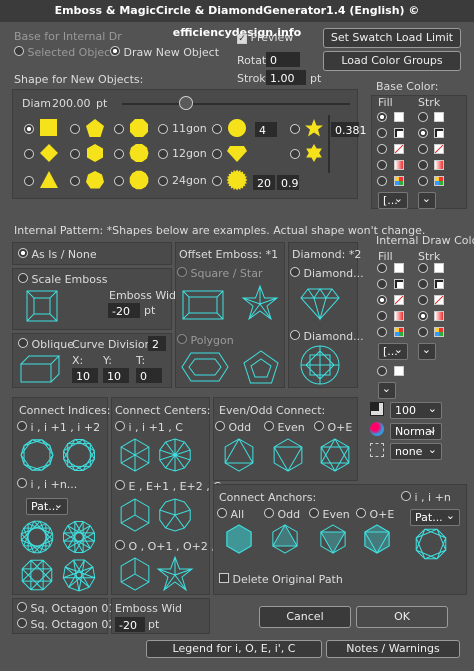 The image size is (474, 671). I want to click on connect-anchors-in-radio, so click(406, 496).